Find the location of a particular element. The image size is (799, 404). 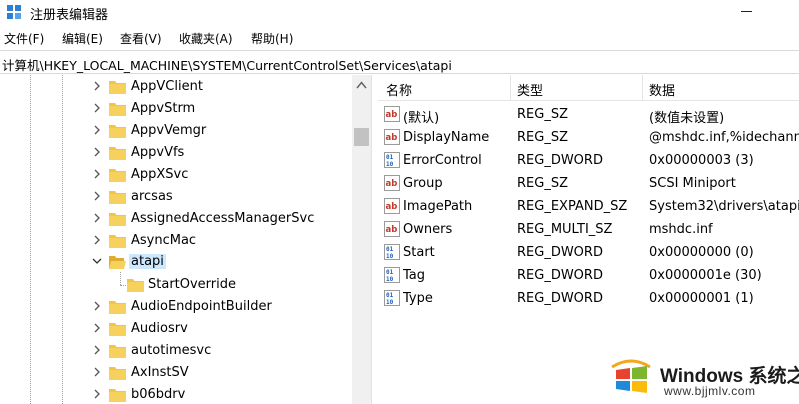

scroll-up-arrow-icon is located at coordinates (361, 85).